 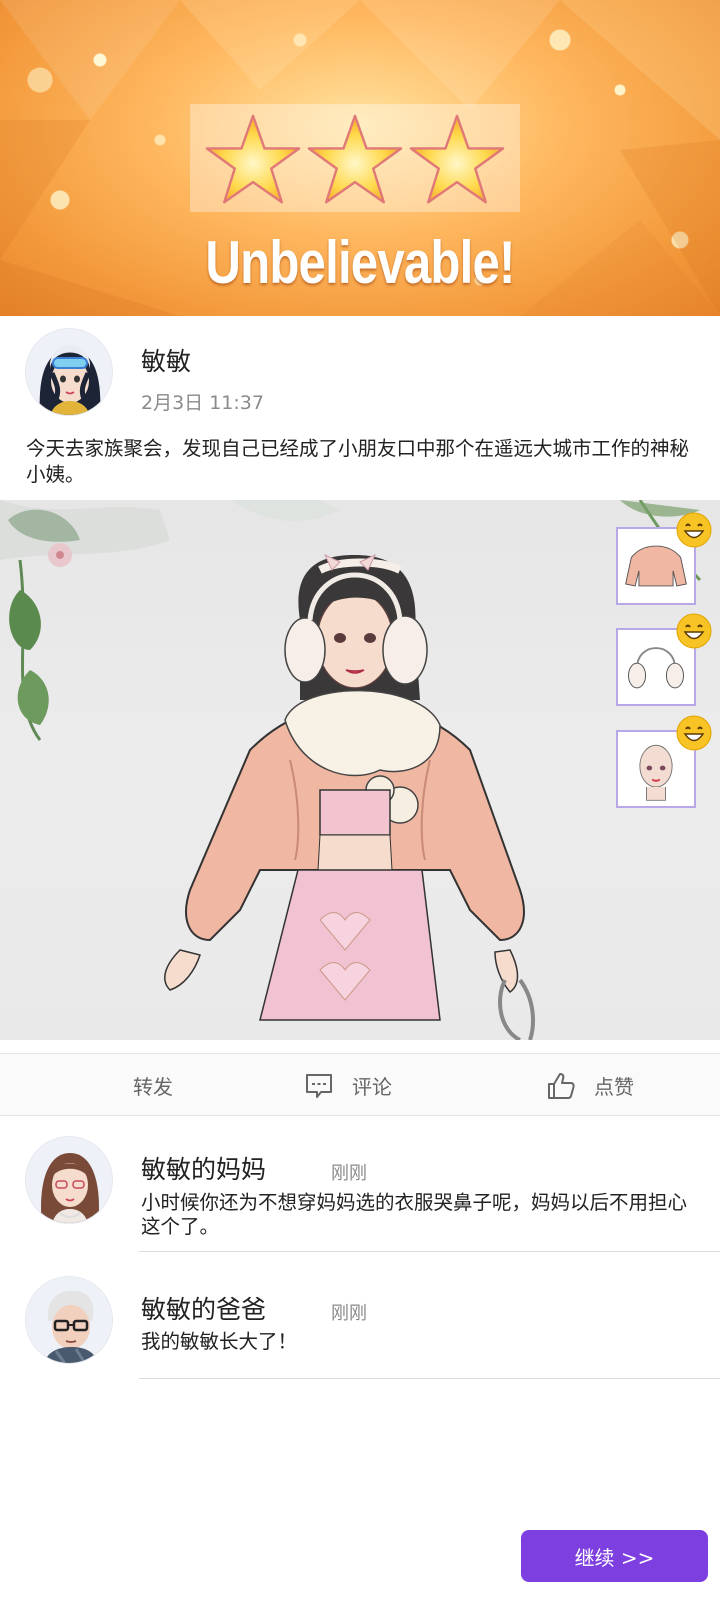 What do you see at coordinates (348, 1085) in the screenshot?
I see `comment-button: 评论` at bounding box center [348, 1085].